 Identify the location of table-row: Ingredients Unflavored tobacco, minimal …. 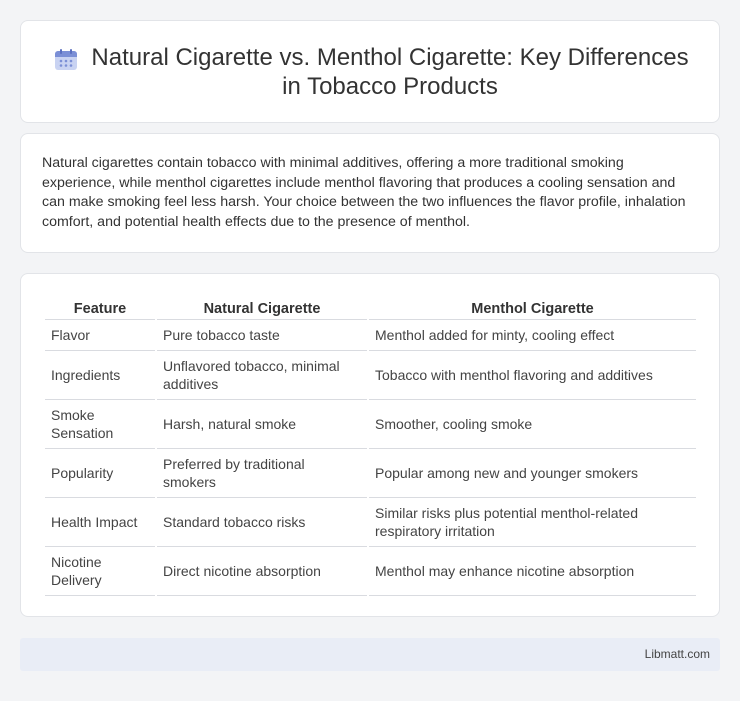
(370, 375).